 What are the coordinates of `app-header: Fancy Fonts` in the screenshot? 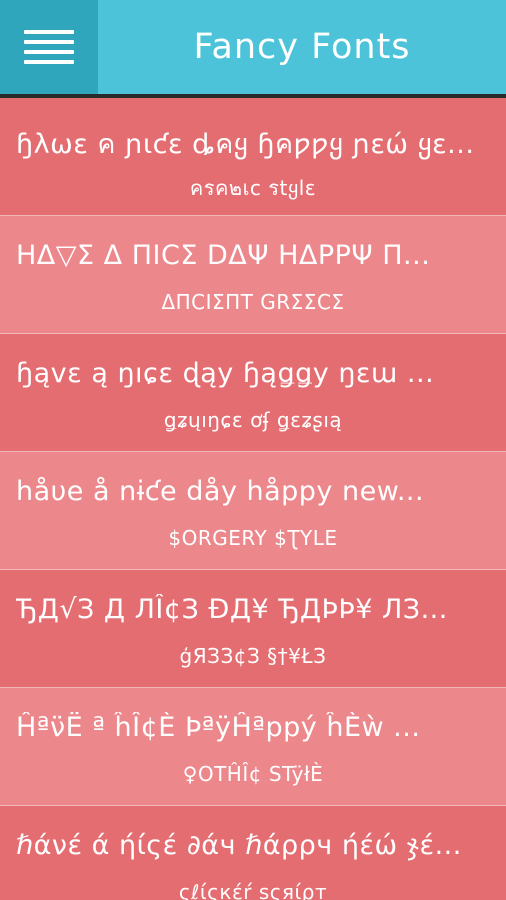 It's located at (253, 49).